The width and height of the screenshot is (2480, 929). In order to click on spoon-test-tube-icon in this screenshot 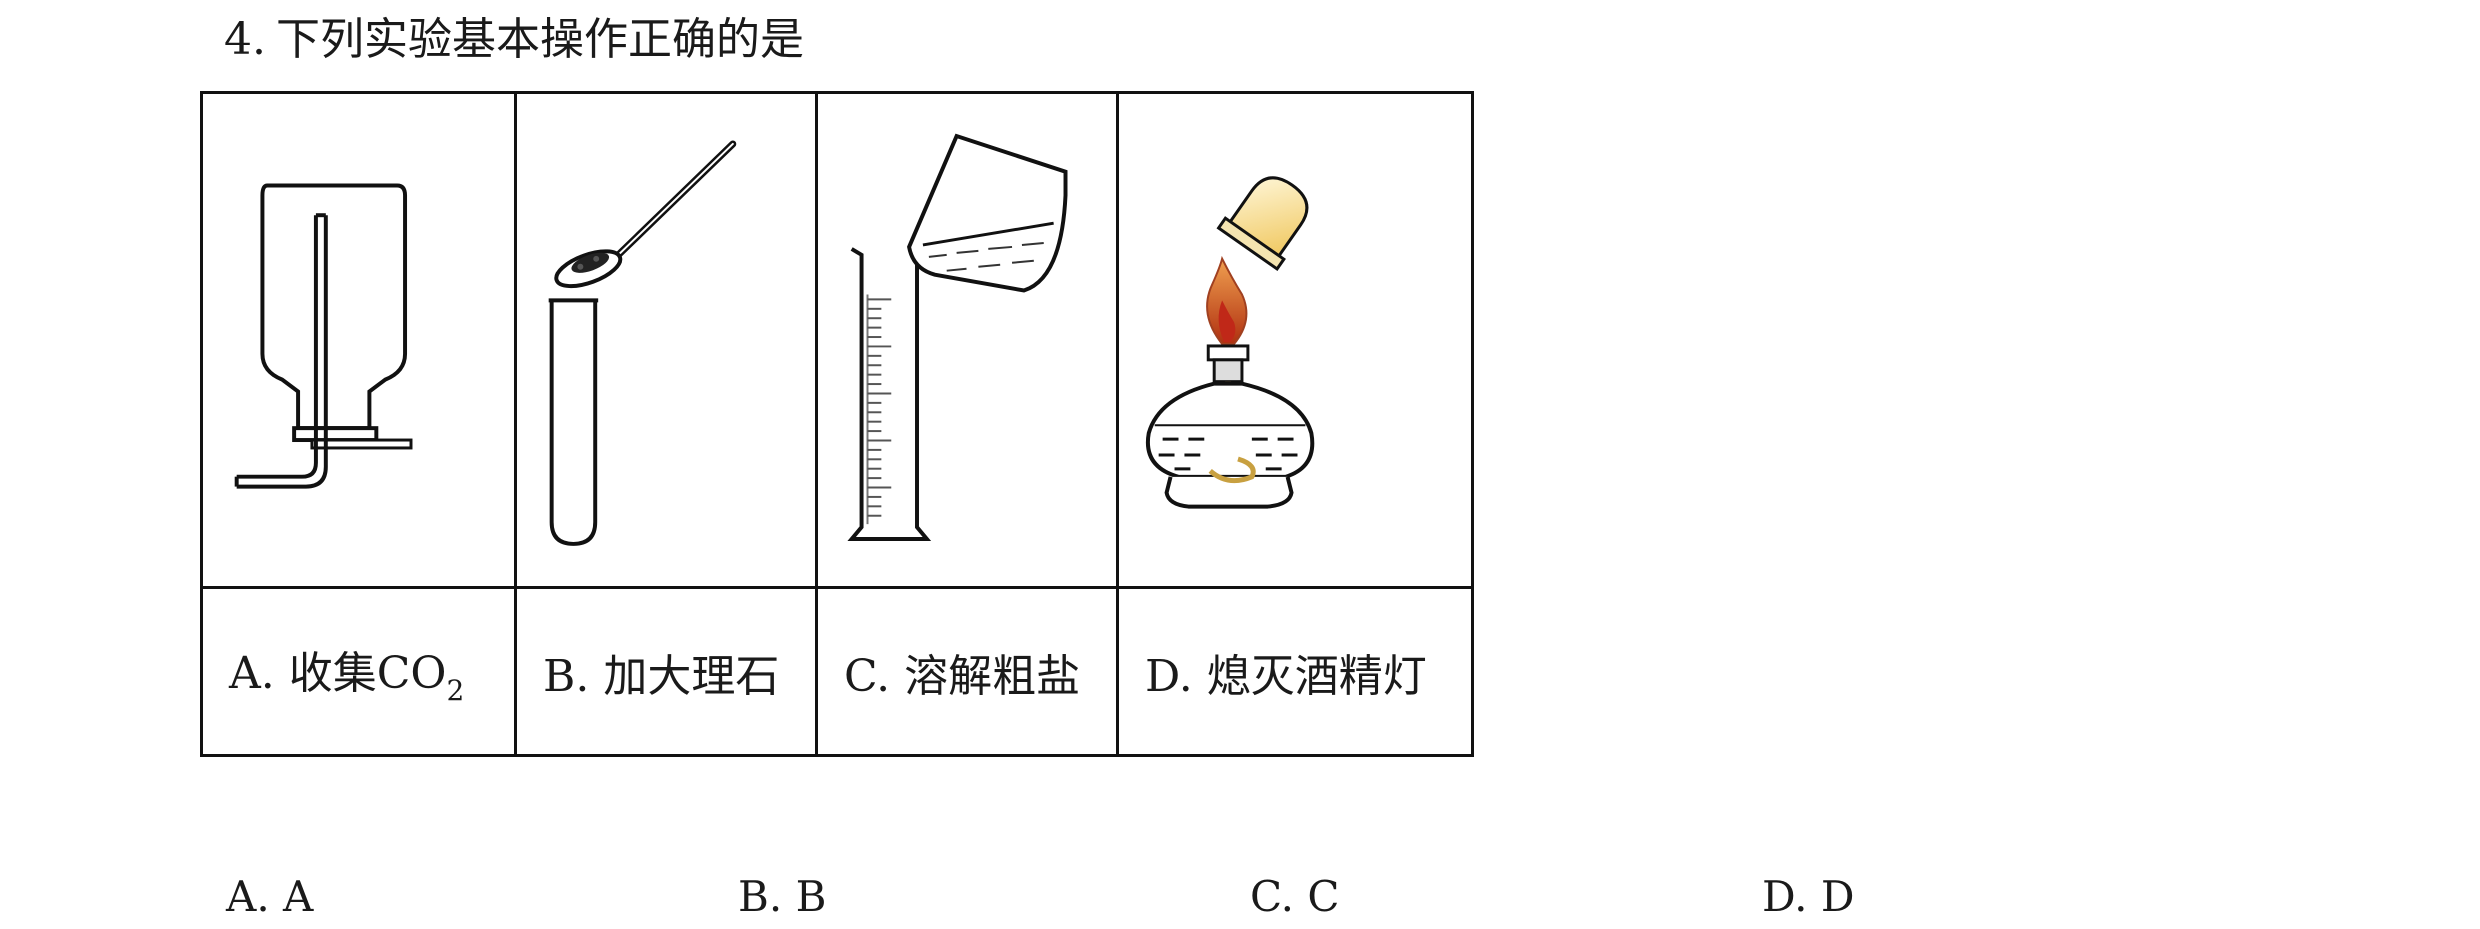, I will do `click(642, 343)`.